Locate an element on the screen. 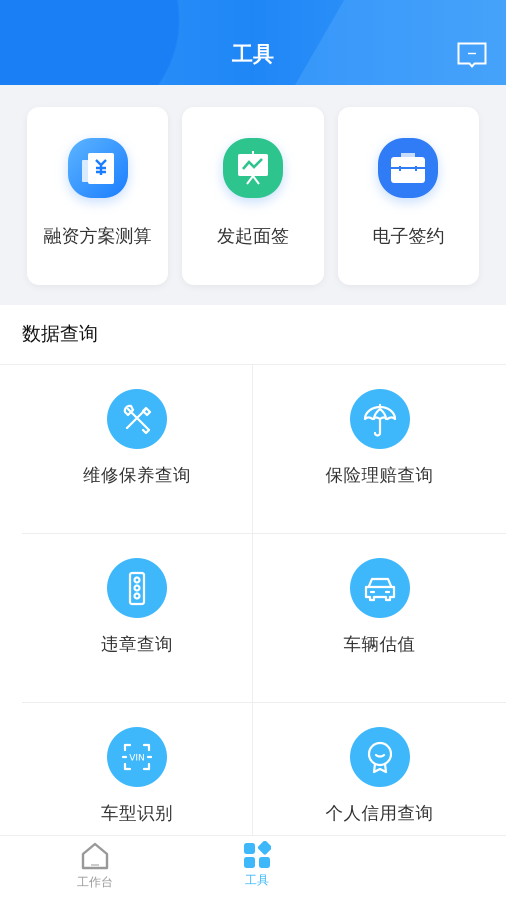 The width and height of the screenshot is (506, 900). car-icon is located at coordinates (380, 588).